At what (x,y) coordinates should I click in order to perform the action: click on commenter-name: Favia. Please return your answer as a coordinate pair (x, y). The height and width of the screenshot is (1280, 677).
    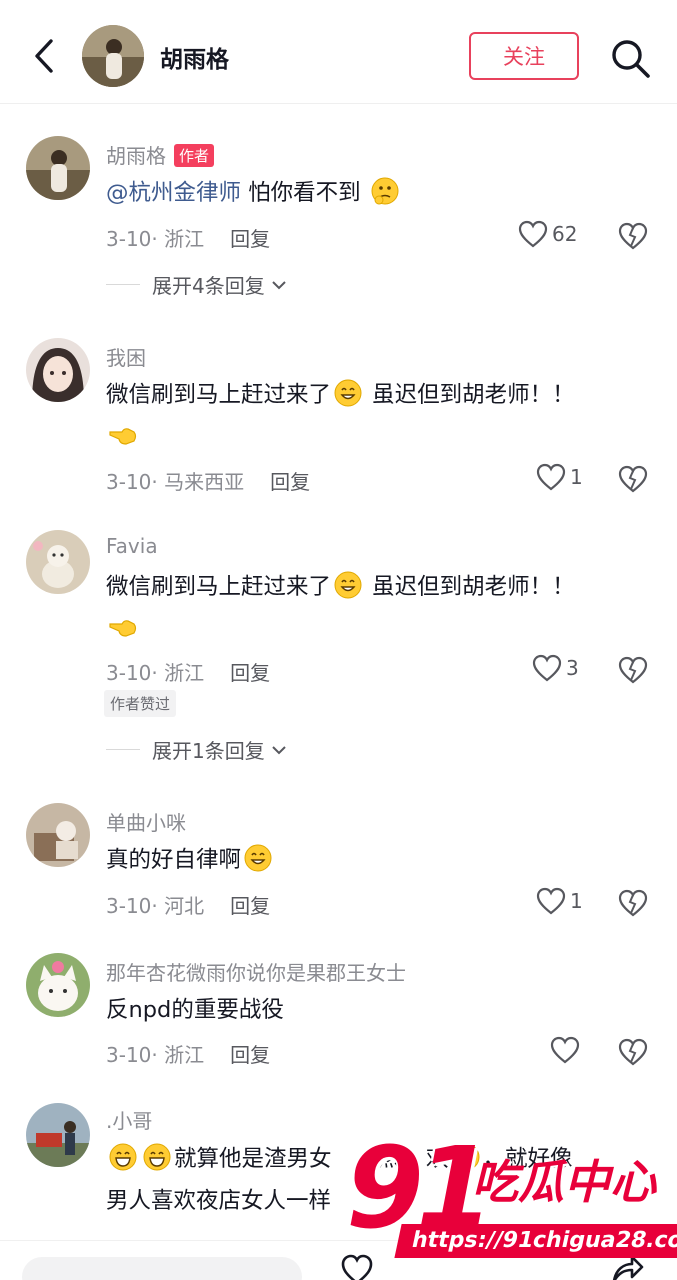
    Looking at the image, I should click on (132, 546).